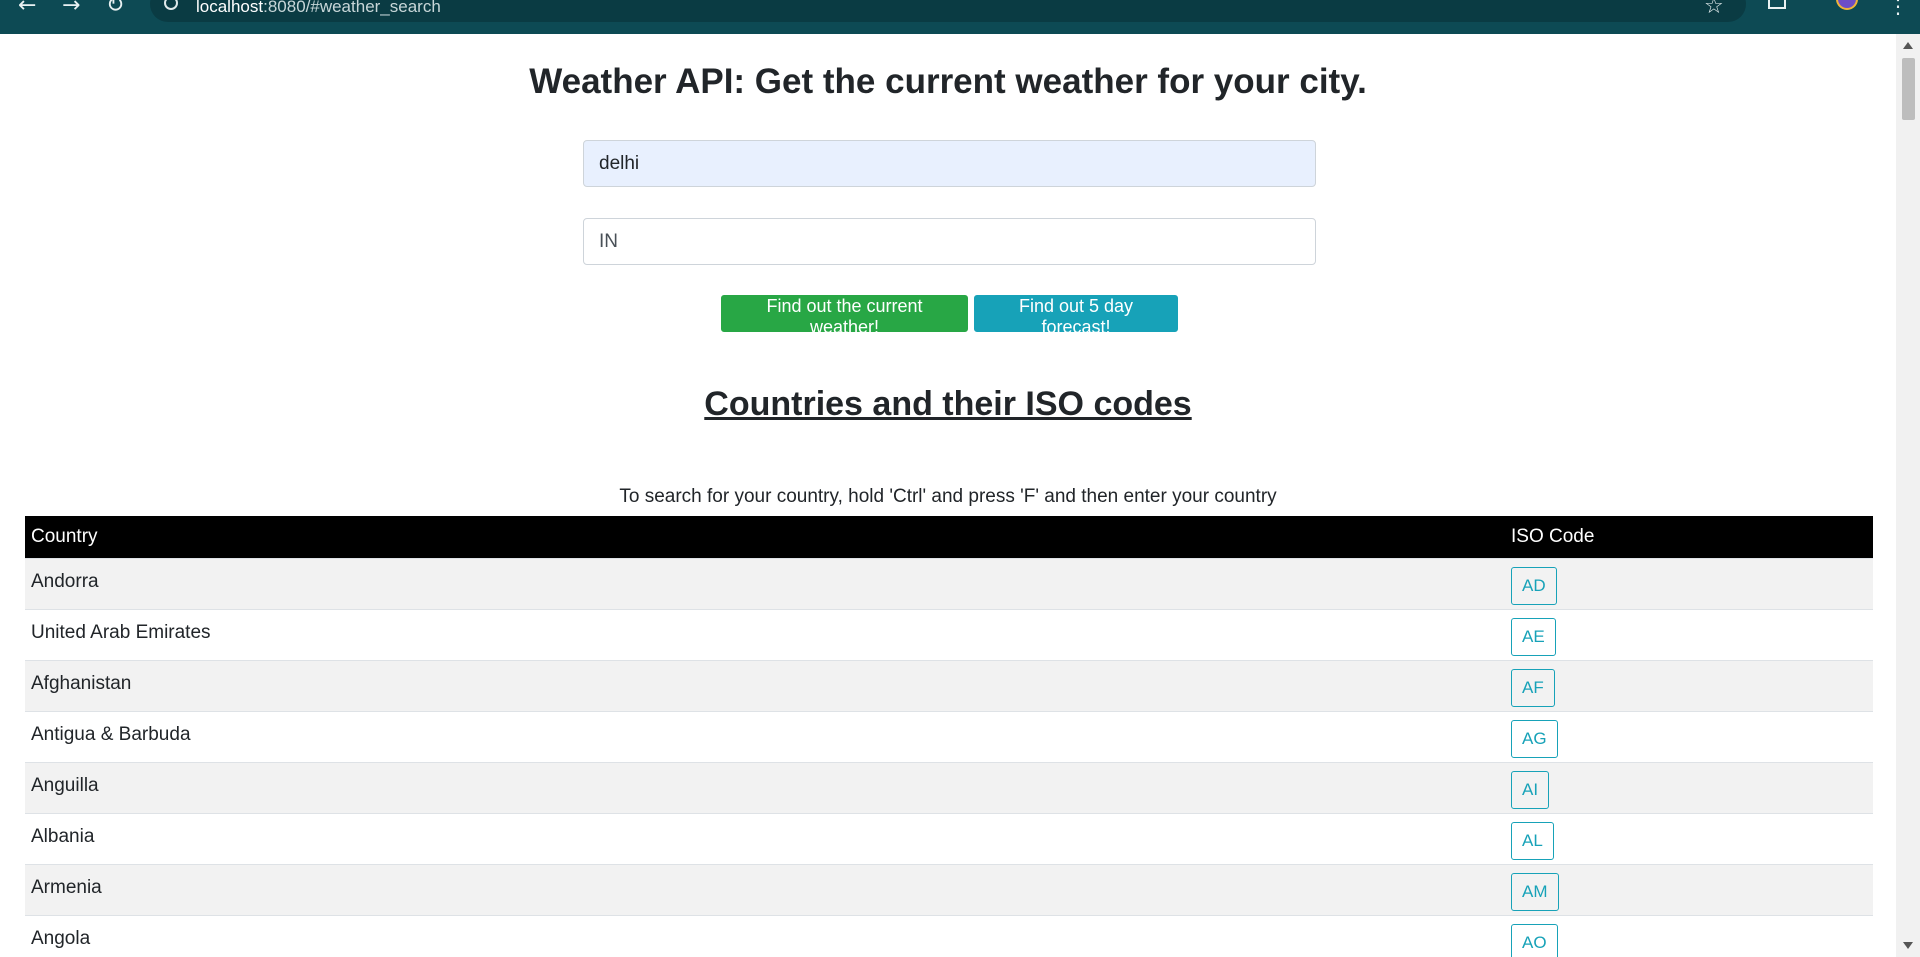 This screenshot has width=1920, height=957. Describe the element at coordinates (1908, 89) in the screenshot. I see `scroll-thumb` at that location.